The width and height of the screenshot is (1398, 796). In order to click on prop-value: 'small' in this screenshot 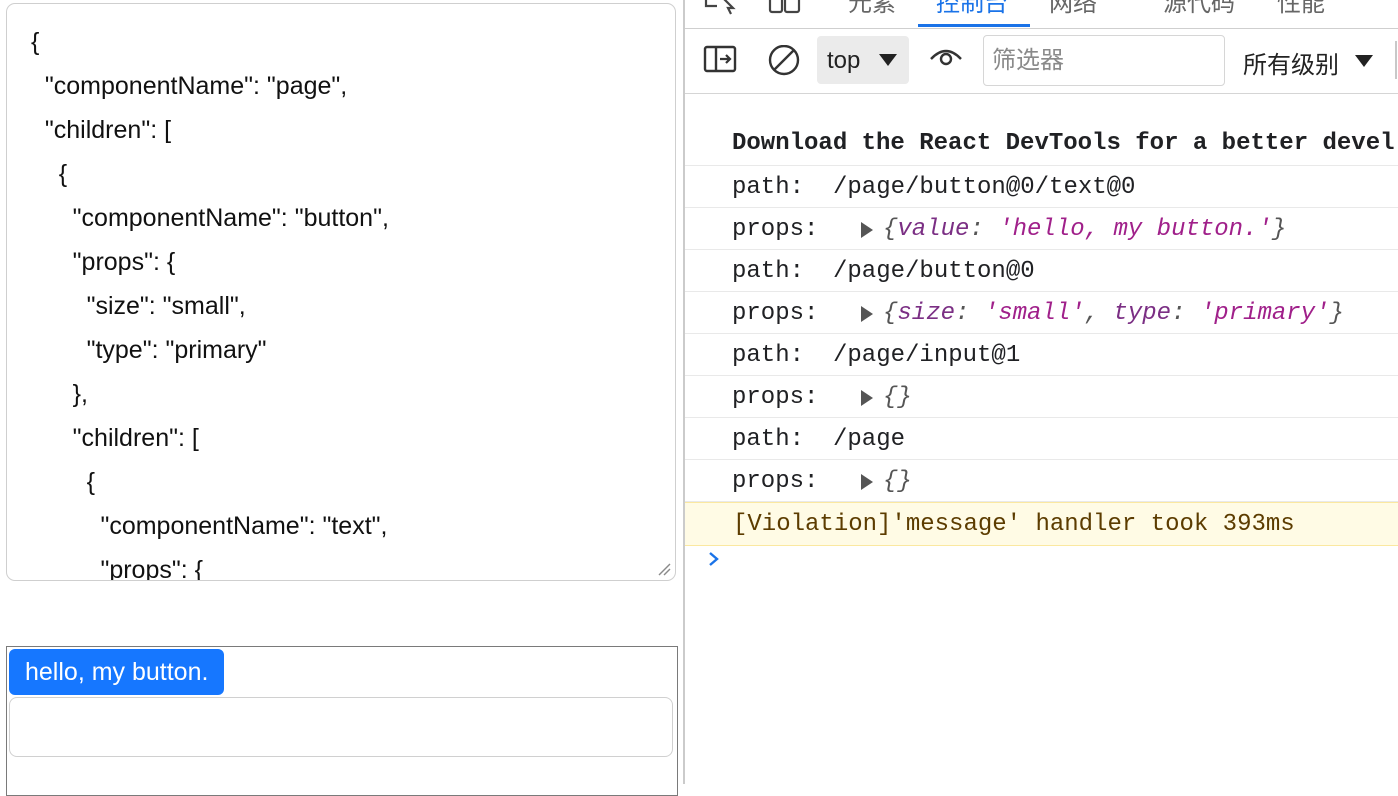, I will do `click(1034, 313)`.